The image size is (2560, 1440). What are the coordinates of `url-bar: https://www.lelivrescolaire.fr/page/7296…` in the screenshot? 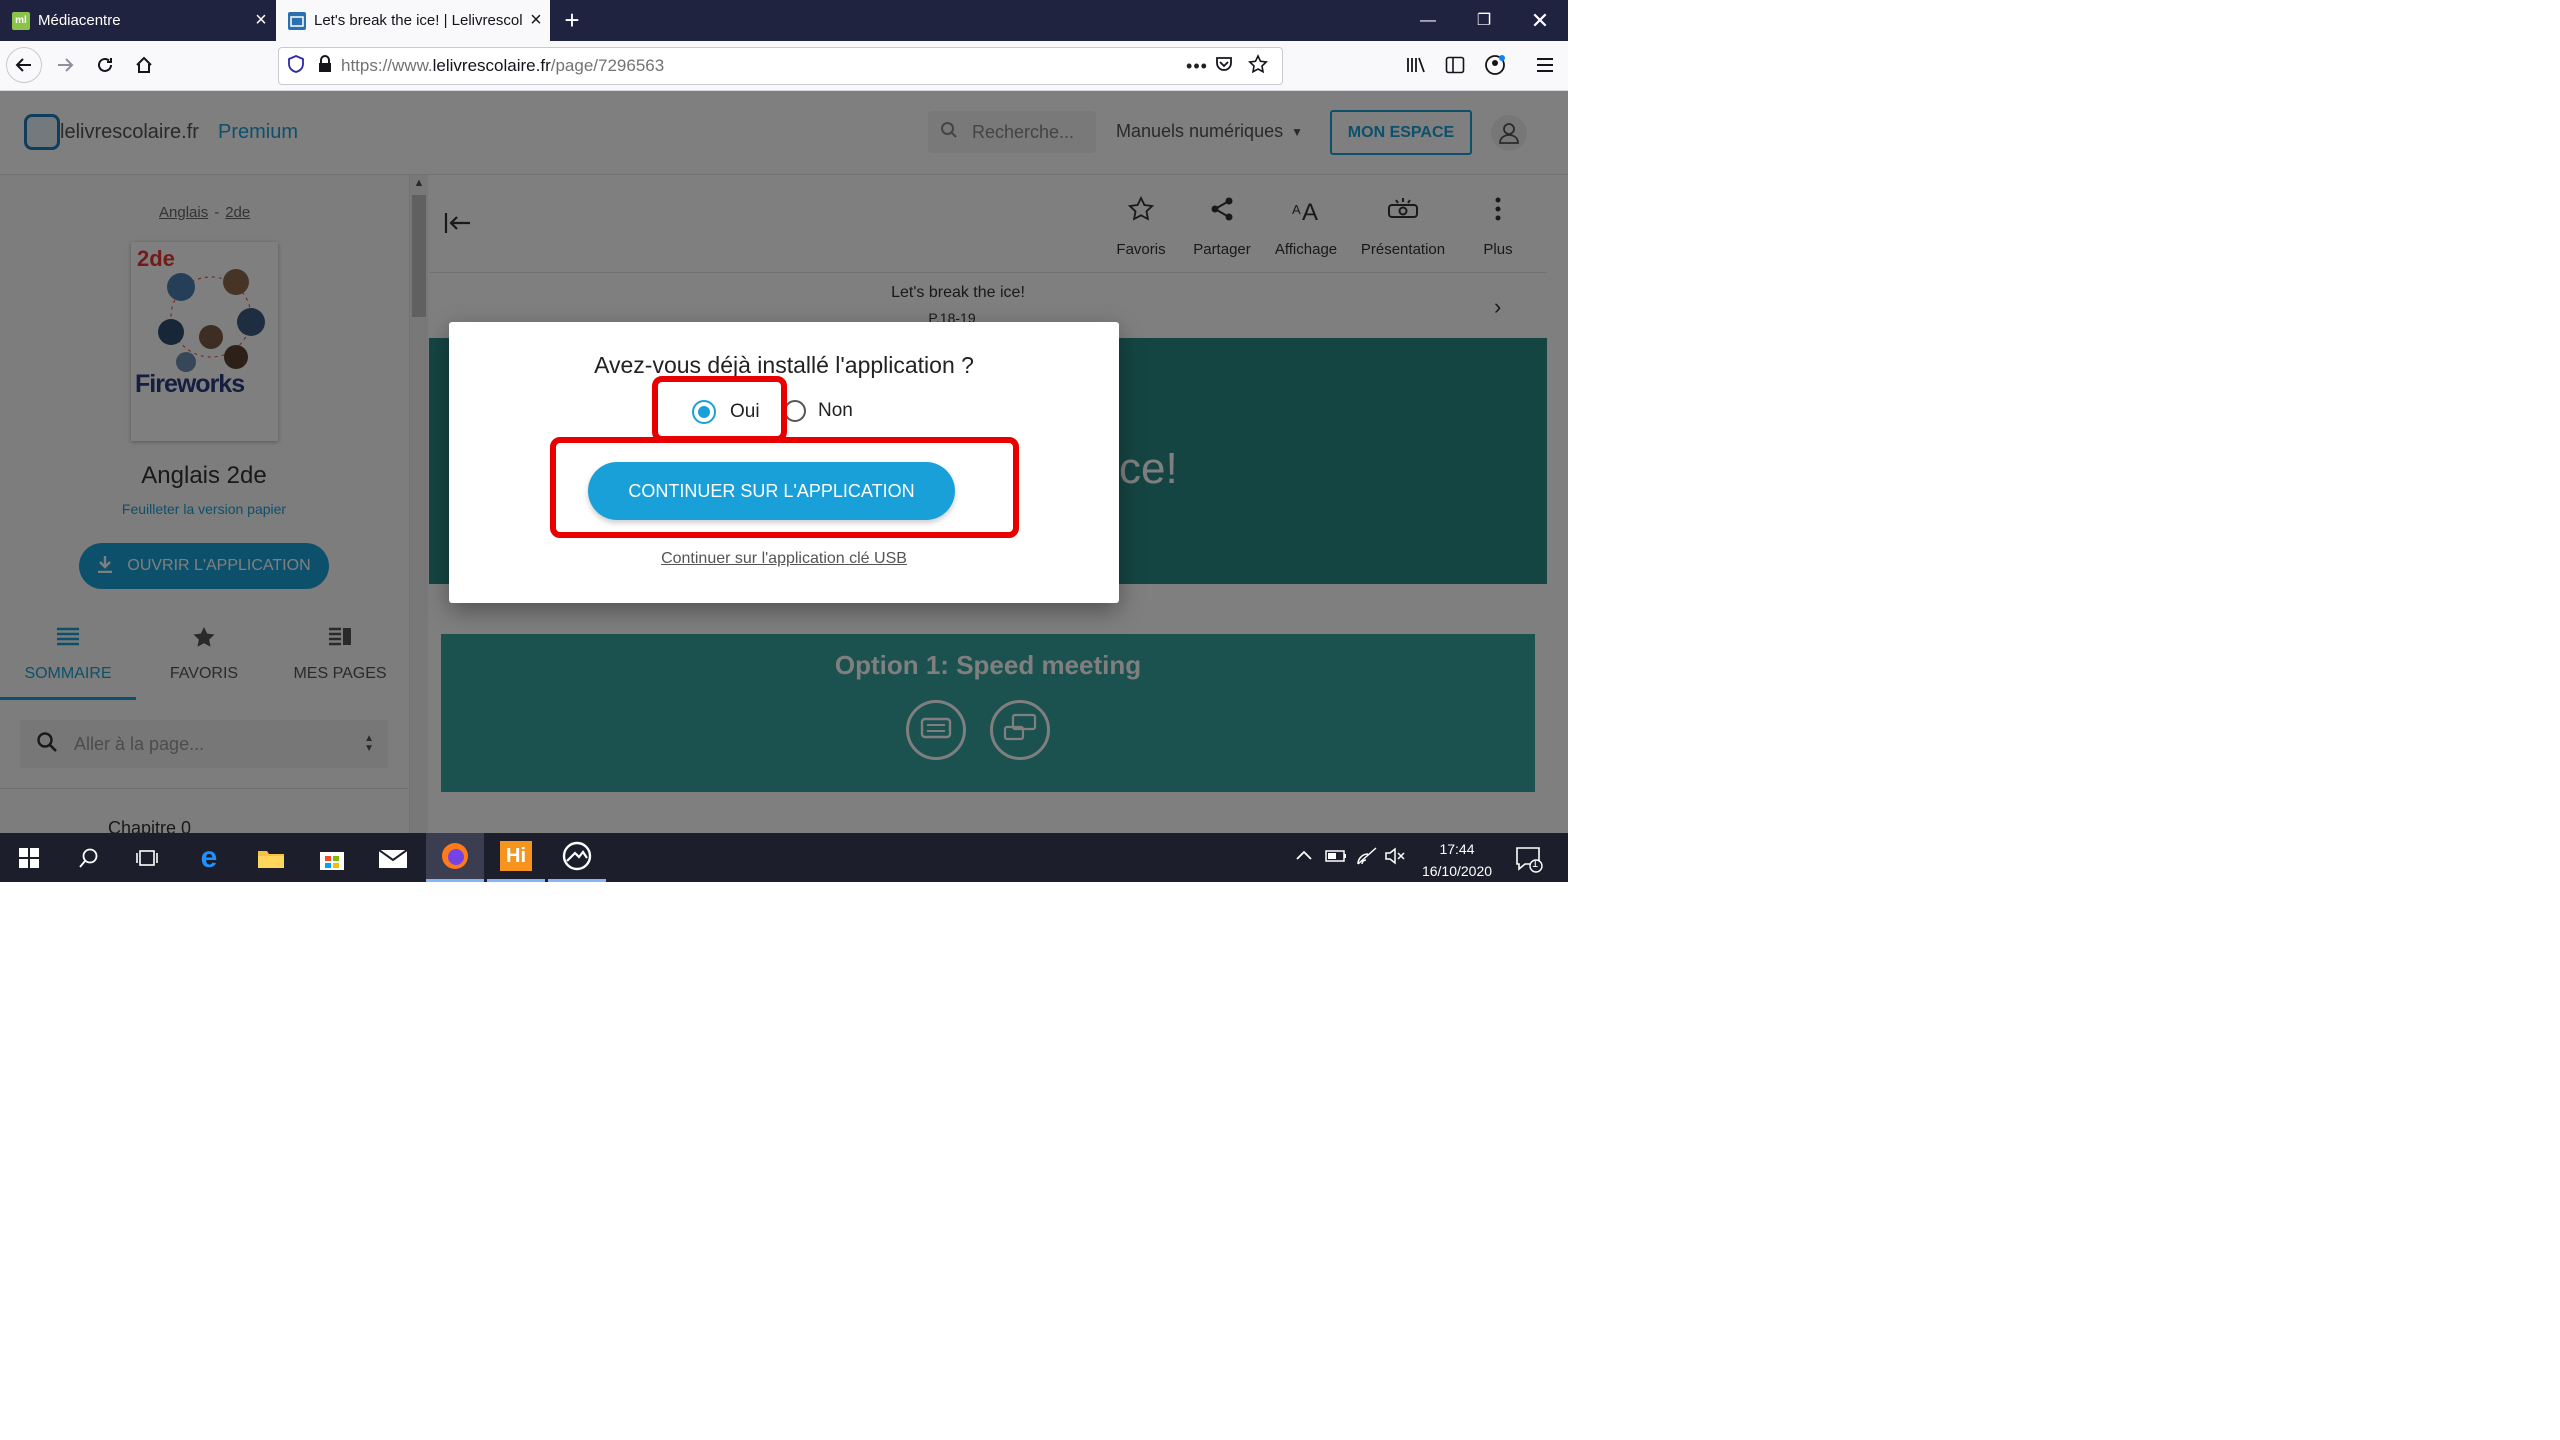 It's located at (780, 66).